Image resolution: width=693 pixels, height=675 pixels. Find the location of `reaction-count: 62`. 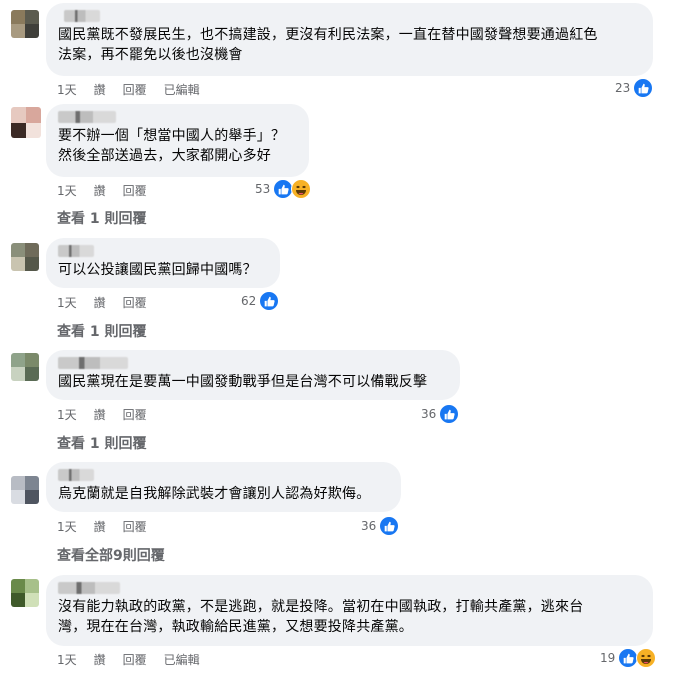

reaction-count: 62 is located at coordinates (249, 301).